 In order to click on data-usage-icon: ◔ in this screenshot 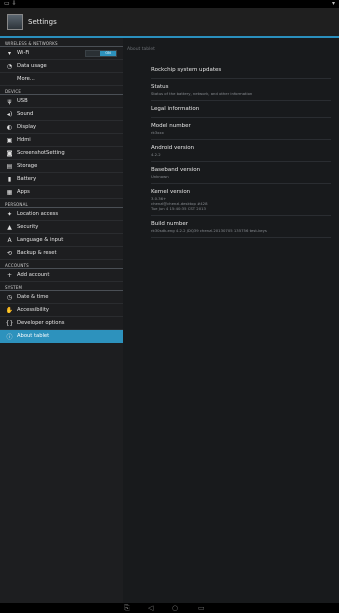, I will do `click(9, 66)`.